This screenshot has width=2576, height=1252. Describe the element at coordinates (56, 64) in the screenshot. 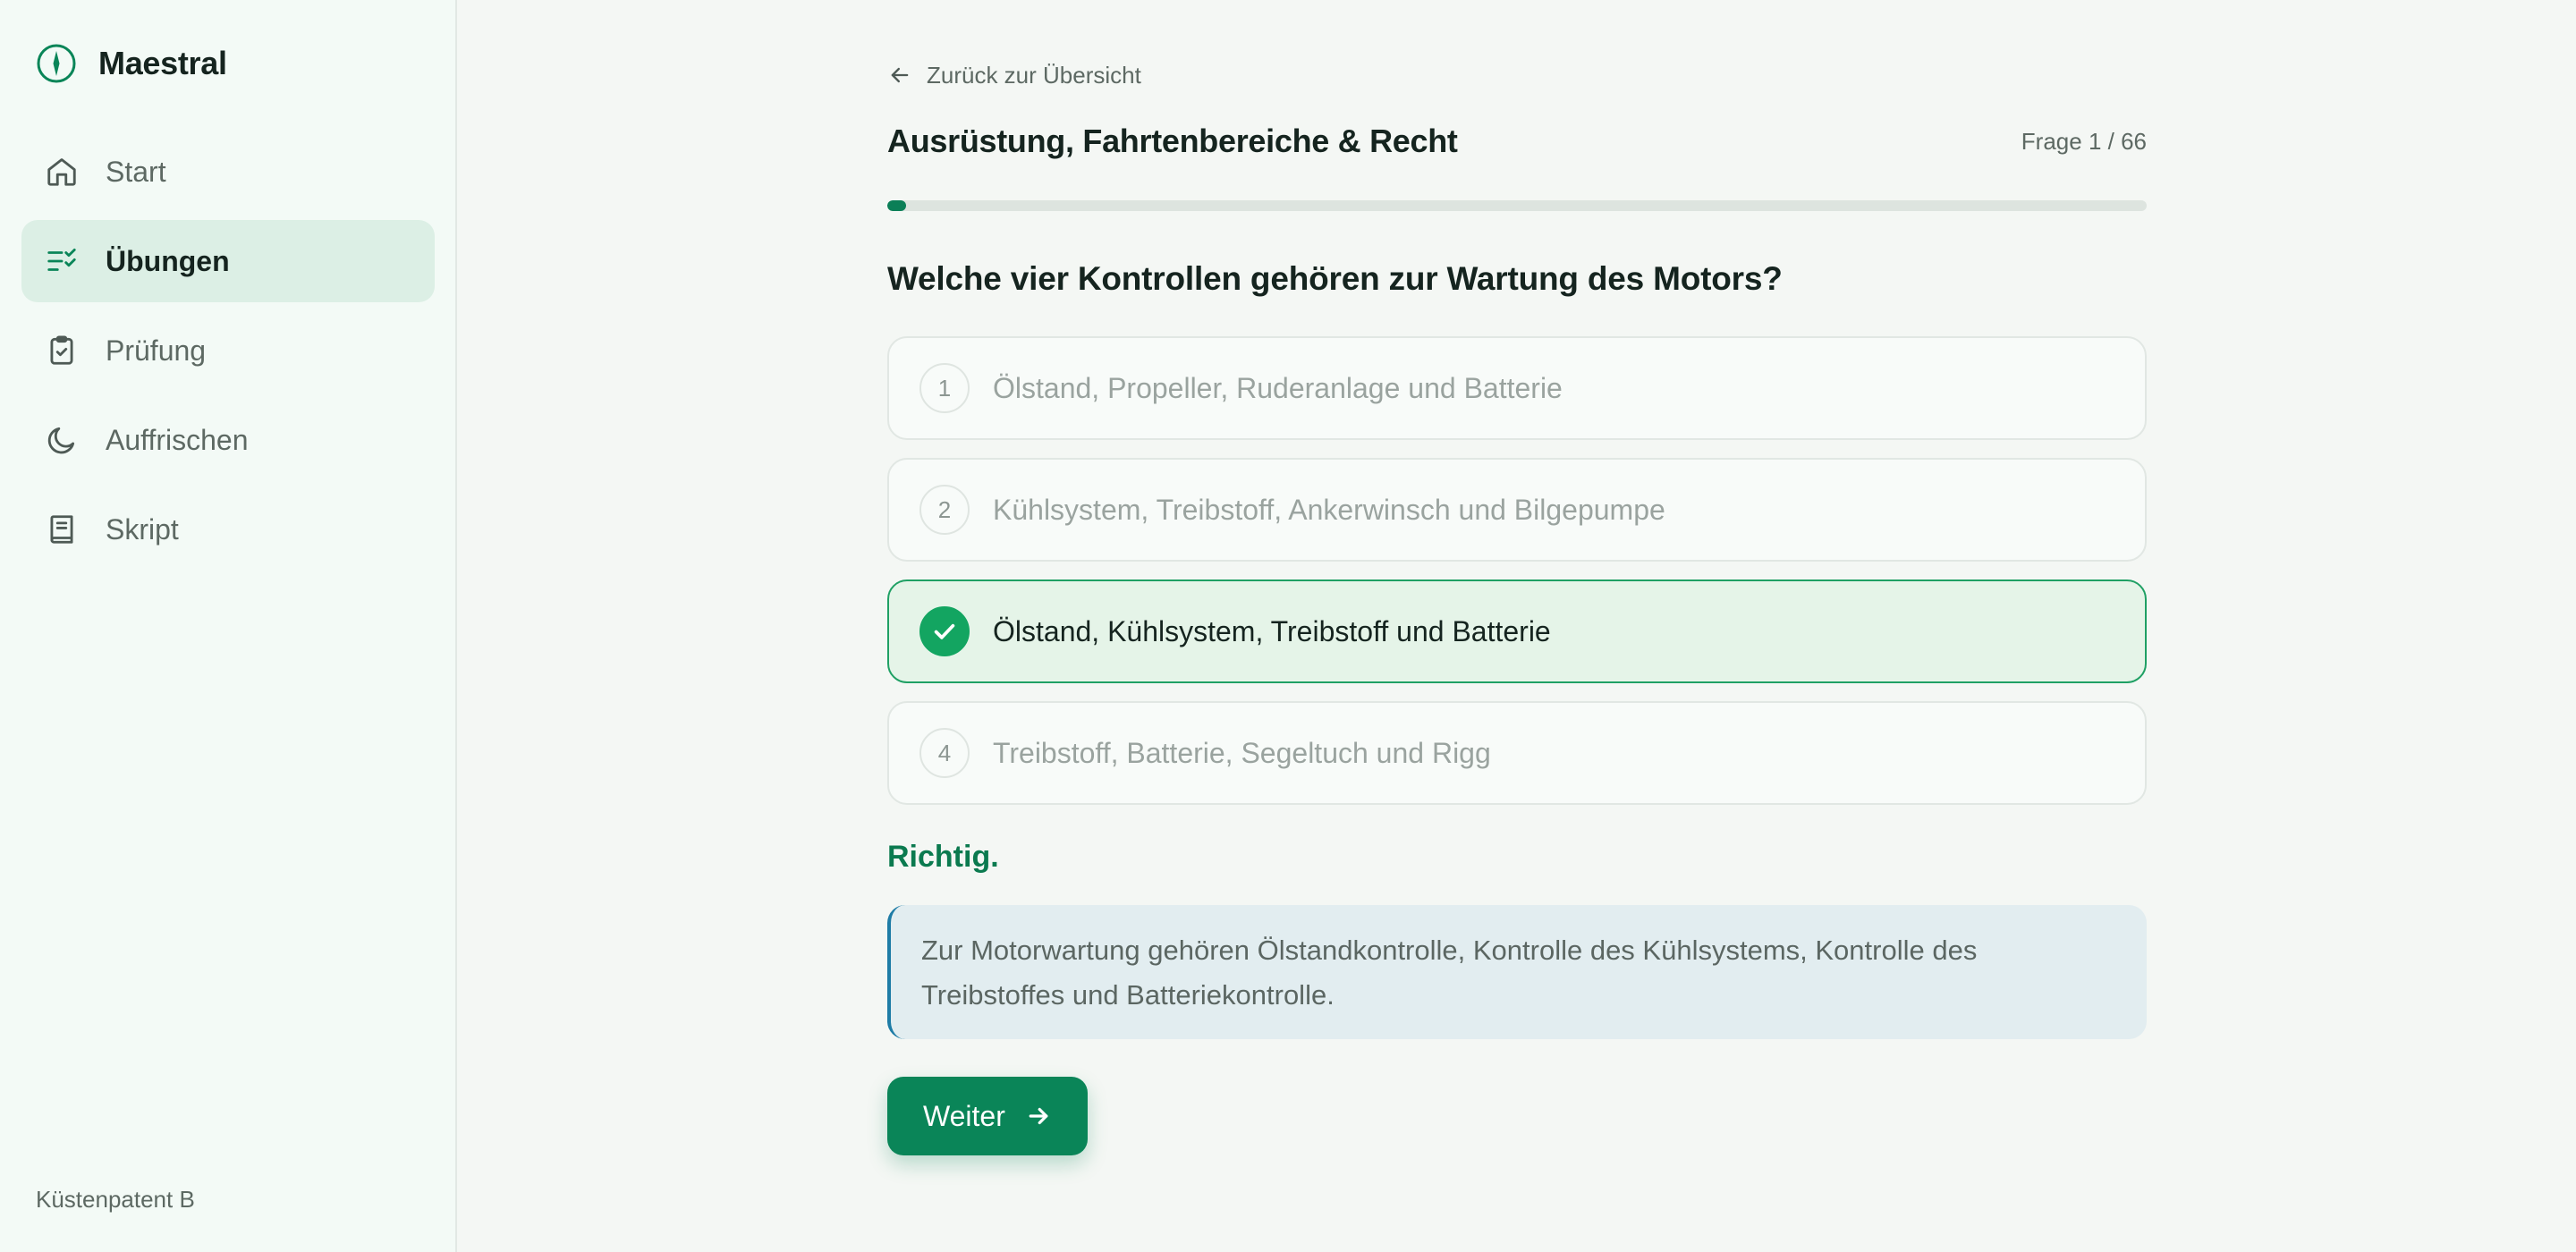

I see `compass-icon` at that location.